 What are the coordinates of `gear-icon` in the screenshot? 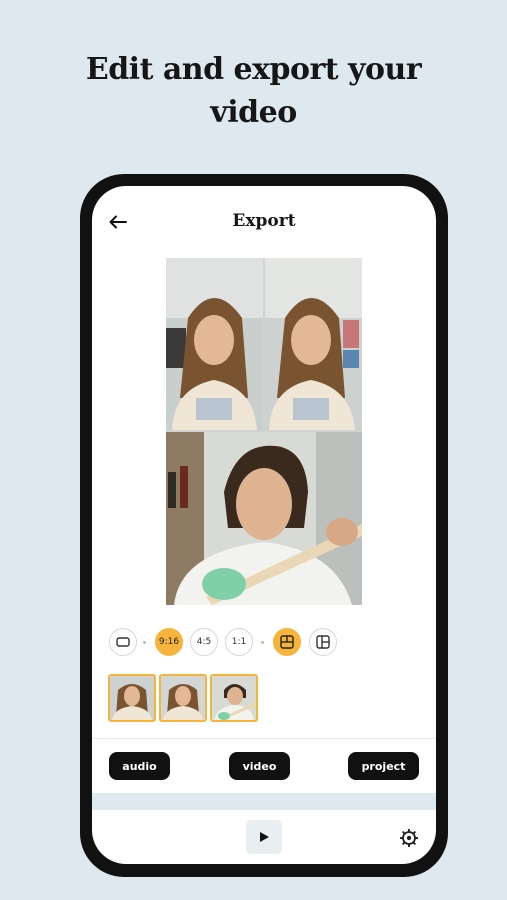 It's located at (409, 838).